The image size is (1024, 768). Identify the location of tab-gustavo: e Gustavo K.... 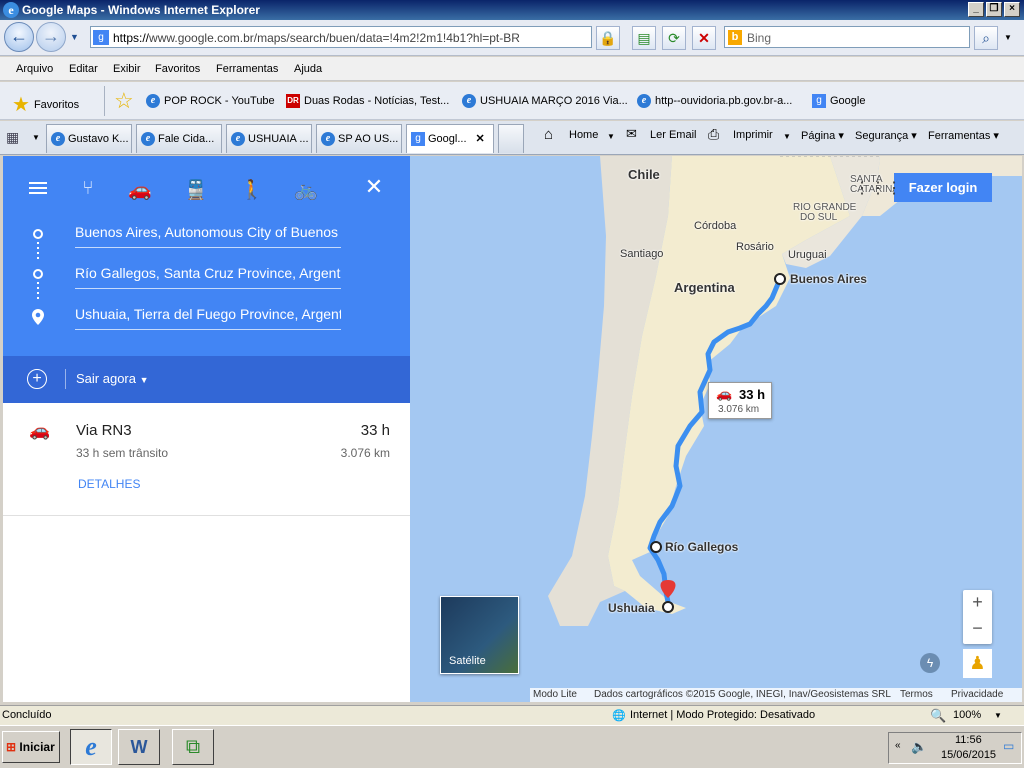
(89, 138).